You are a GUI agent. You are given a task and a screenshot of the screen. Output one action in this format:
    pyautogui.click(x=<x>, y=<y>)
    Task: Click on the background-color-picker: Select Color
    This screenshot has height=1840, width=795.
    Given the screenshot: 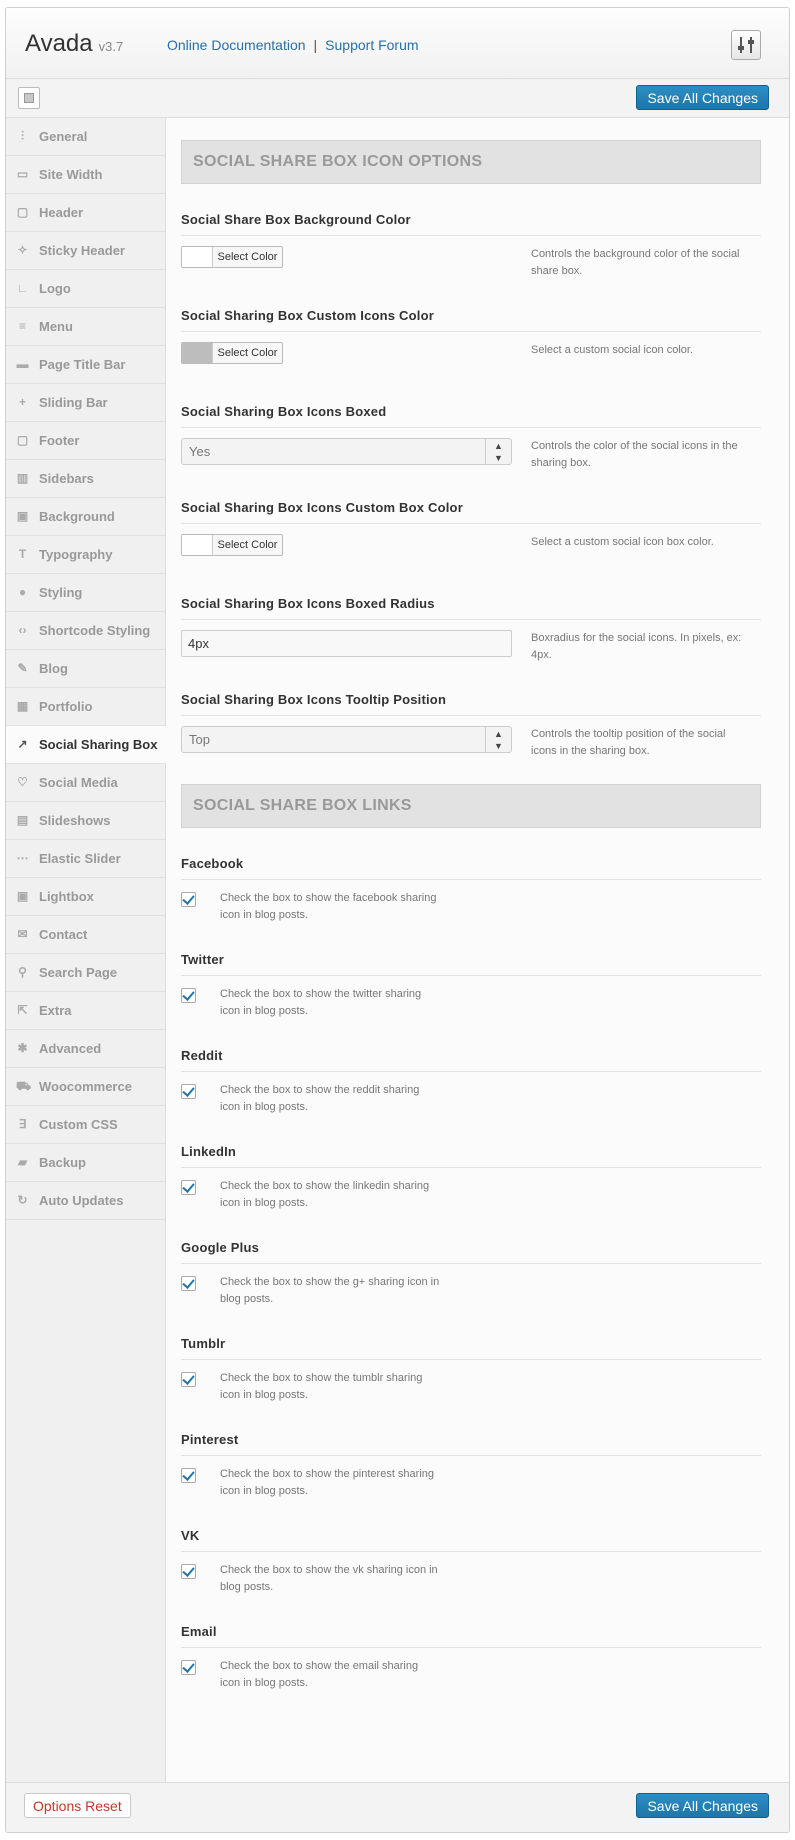 What is the action you would take?
    pyautogui.click(x=232, y=257)
    